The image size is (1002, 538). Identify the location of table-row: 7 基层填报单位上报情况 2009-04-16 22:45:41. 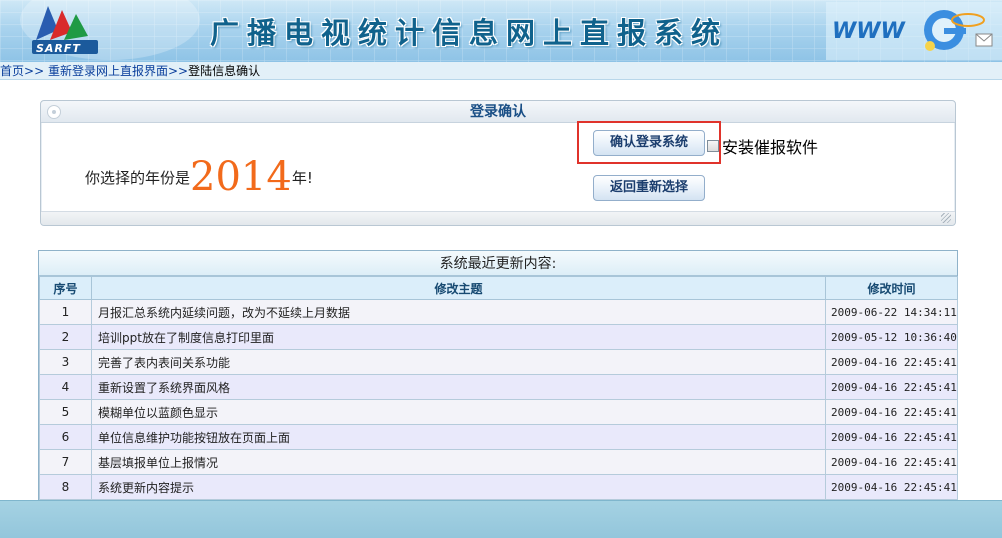
(498, 462).